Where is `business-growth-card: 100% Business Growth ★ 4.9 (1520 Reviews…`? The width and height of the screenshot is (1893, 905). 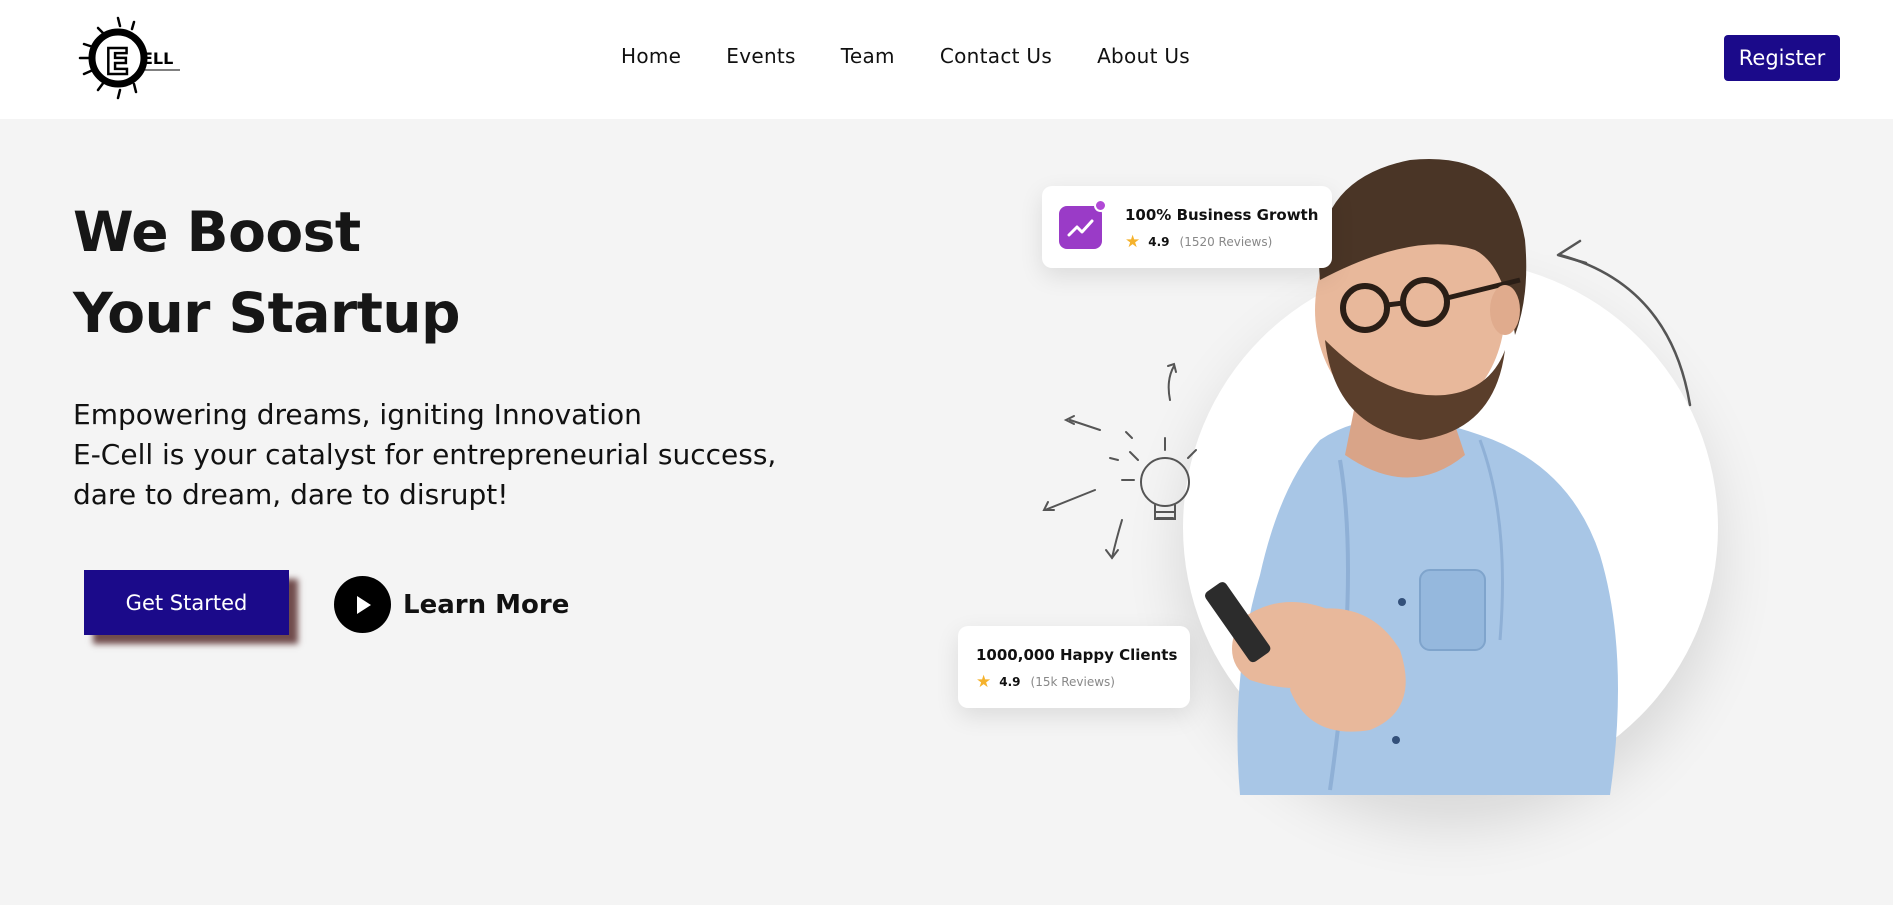
business-growth-card: 100% Business Growth ★ 4.9 (1520 Reviews… is located at coordinates (1187, 227).